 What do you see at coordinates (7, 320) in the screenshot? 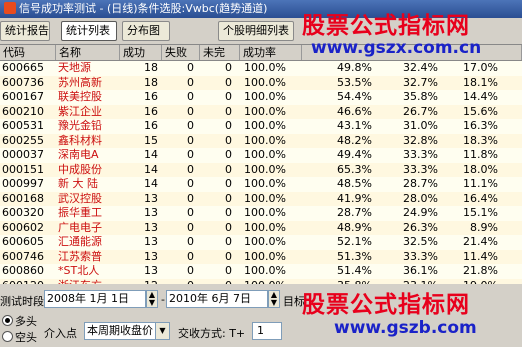
I see `long-radio` at bounding box center [7, 320].